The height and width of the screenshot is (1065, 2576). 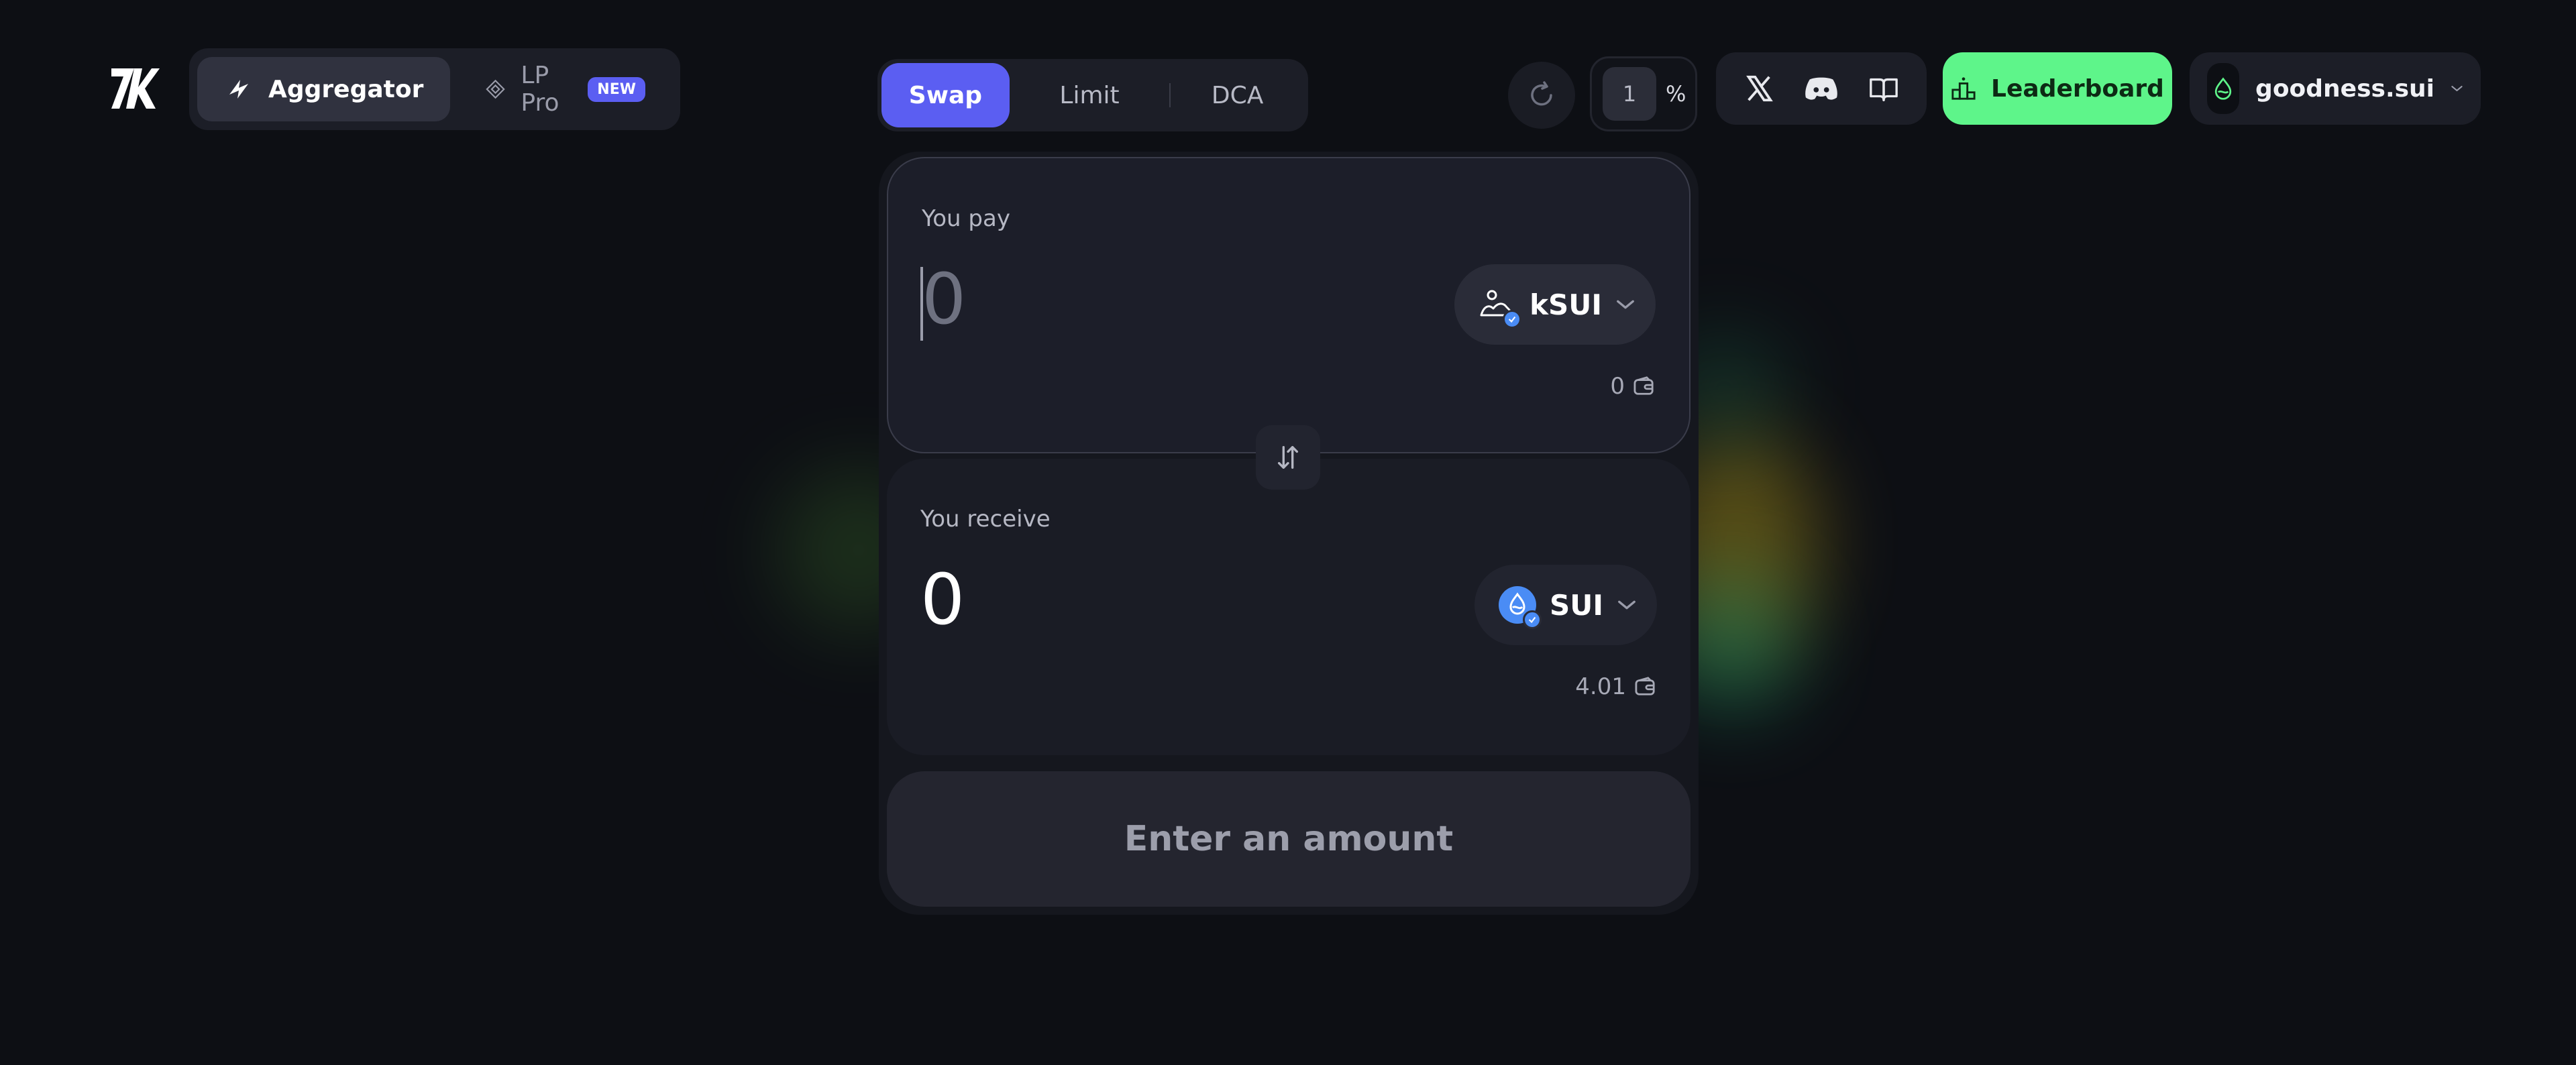 What do you see at coordinates (1576, 605) in the screenshot?
I see `receive-token-symbol: SUI` at bounding box center [1576, 605].